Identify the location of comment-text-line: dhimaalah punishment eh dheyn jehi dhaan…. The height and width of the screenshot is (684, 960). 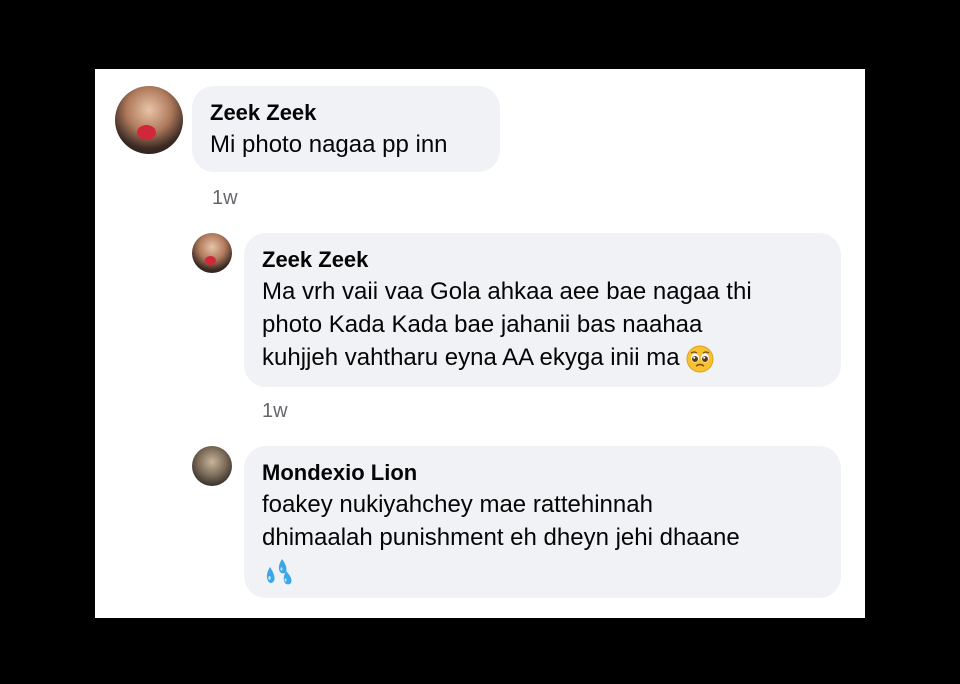
(501, 537).